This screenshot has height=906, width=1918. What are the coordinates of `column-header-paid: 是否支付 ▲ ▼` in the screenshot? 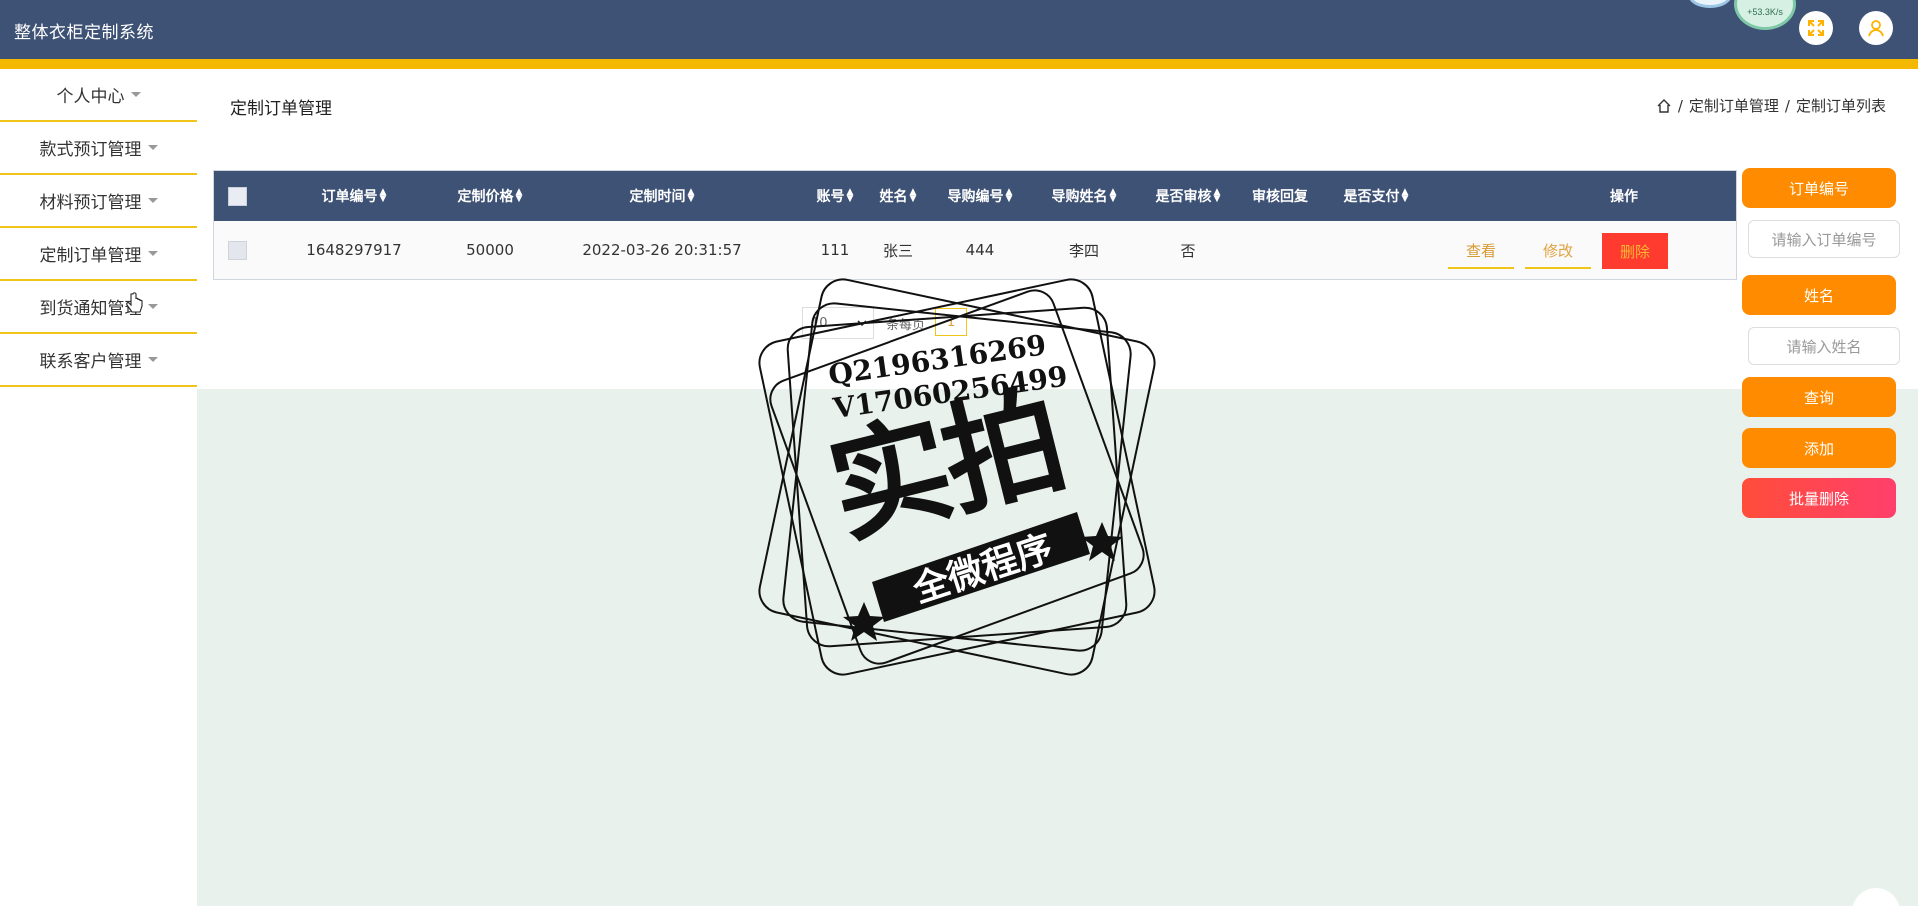 It's located at (1376, 196).